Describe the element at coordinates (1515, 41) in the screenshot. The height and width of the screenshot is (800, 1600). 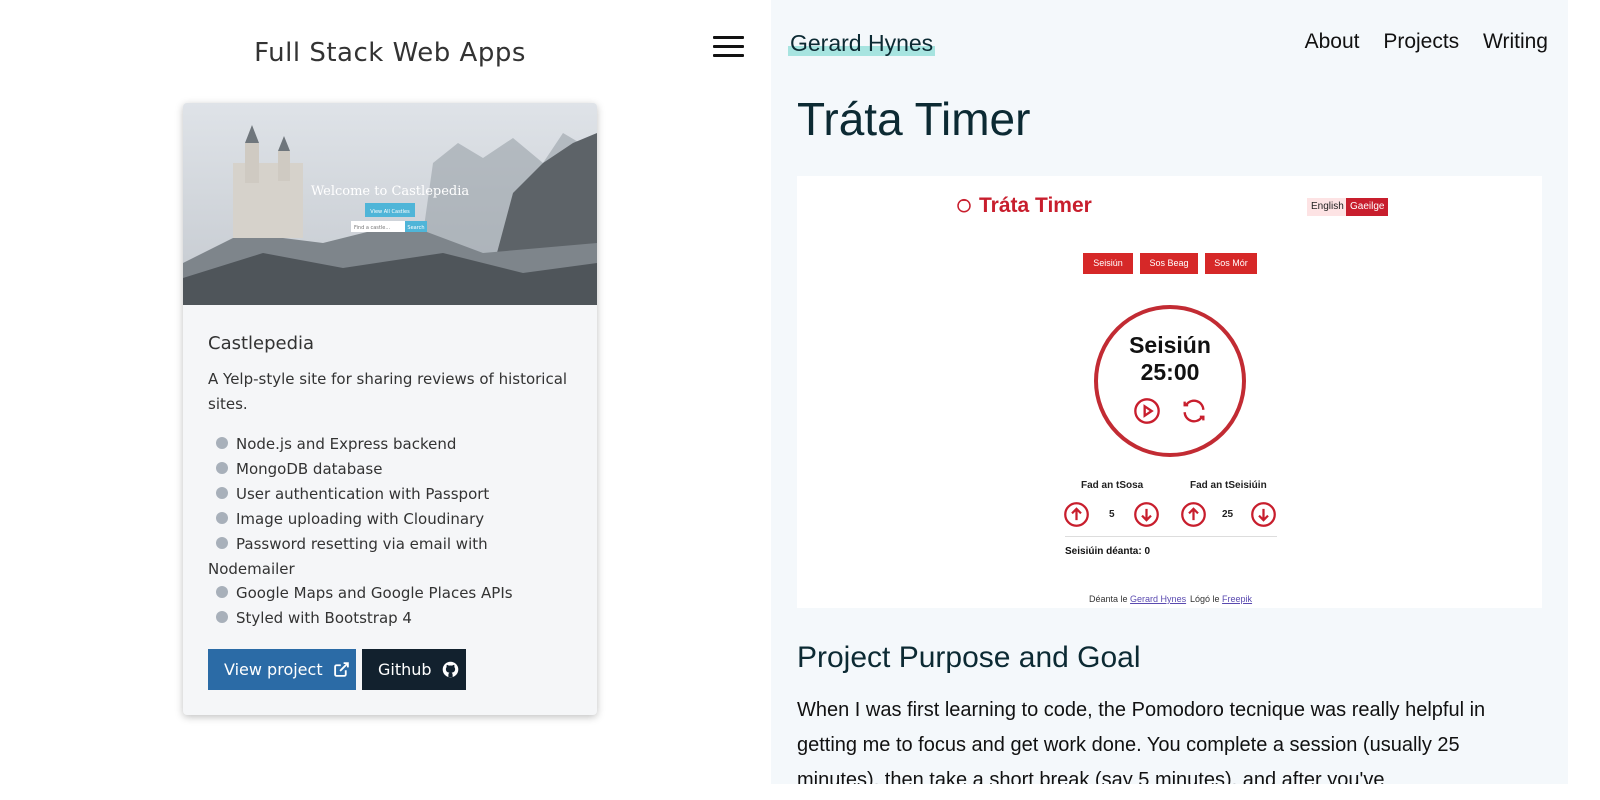
I see `nav-writing: Writing` at that location.